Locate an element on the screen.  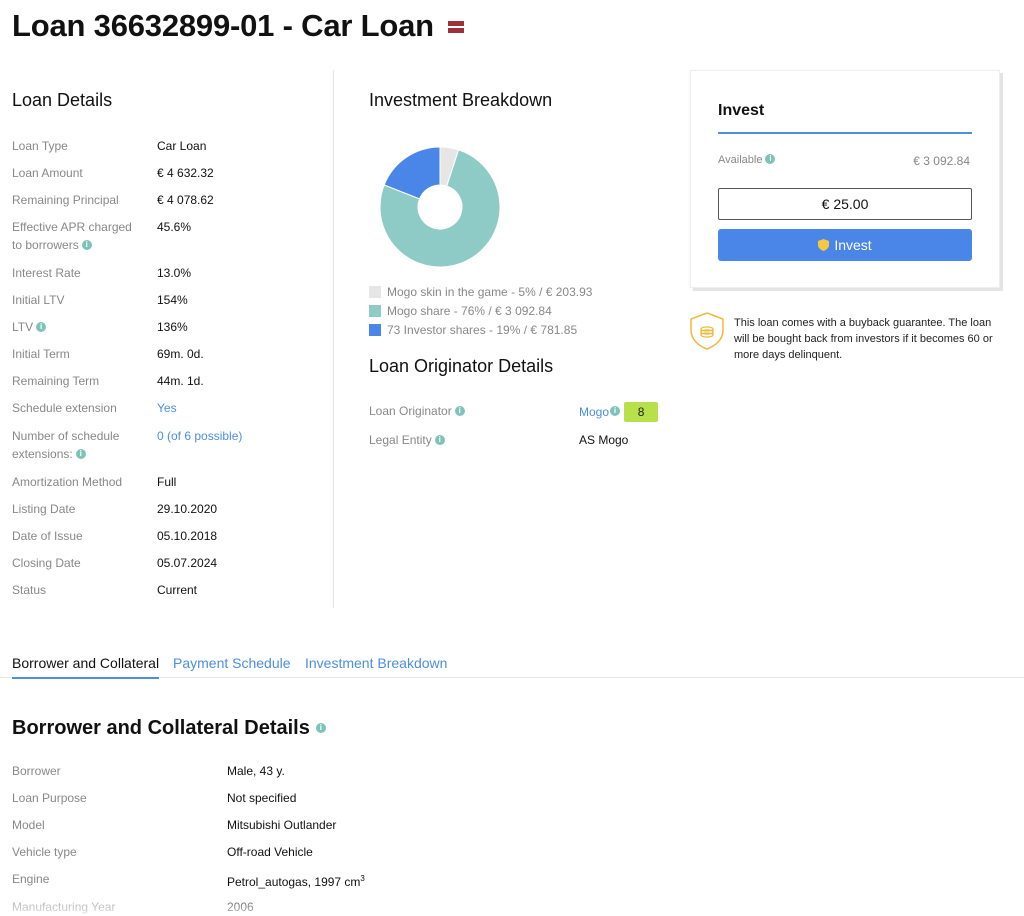
loan-detail-label: Remaining Term is located at coordinates (56, 381).